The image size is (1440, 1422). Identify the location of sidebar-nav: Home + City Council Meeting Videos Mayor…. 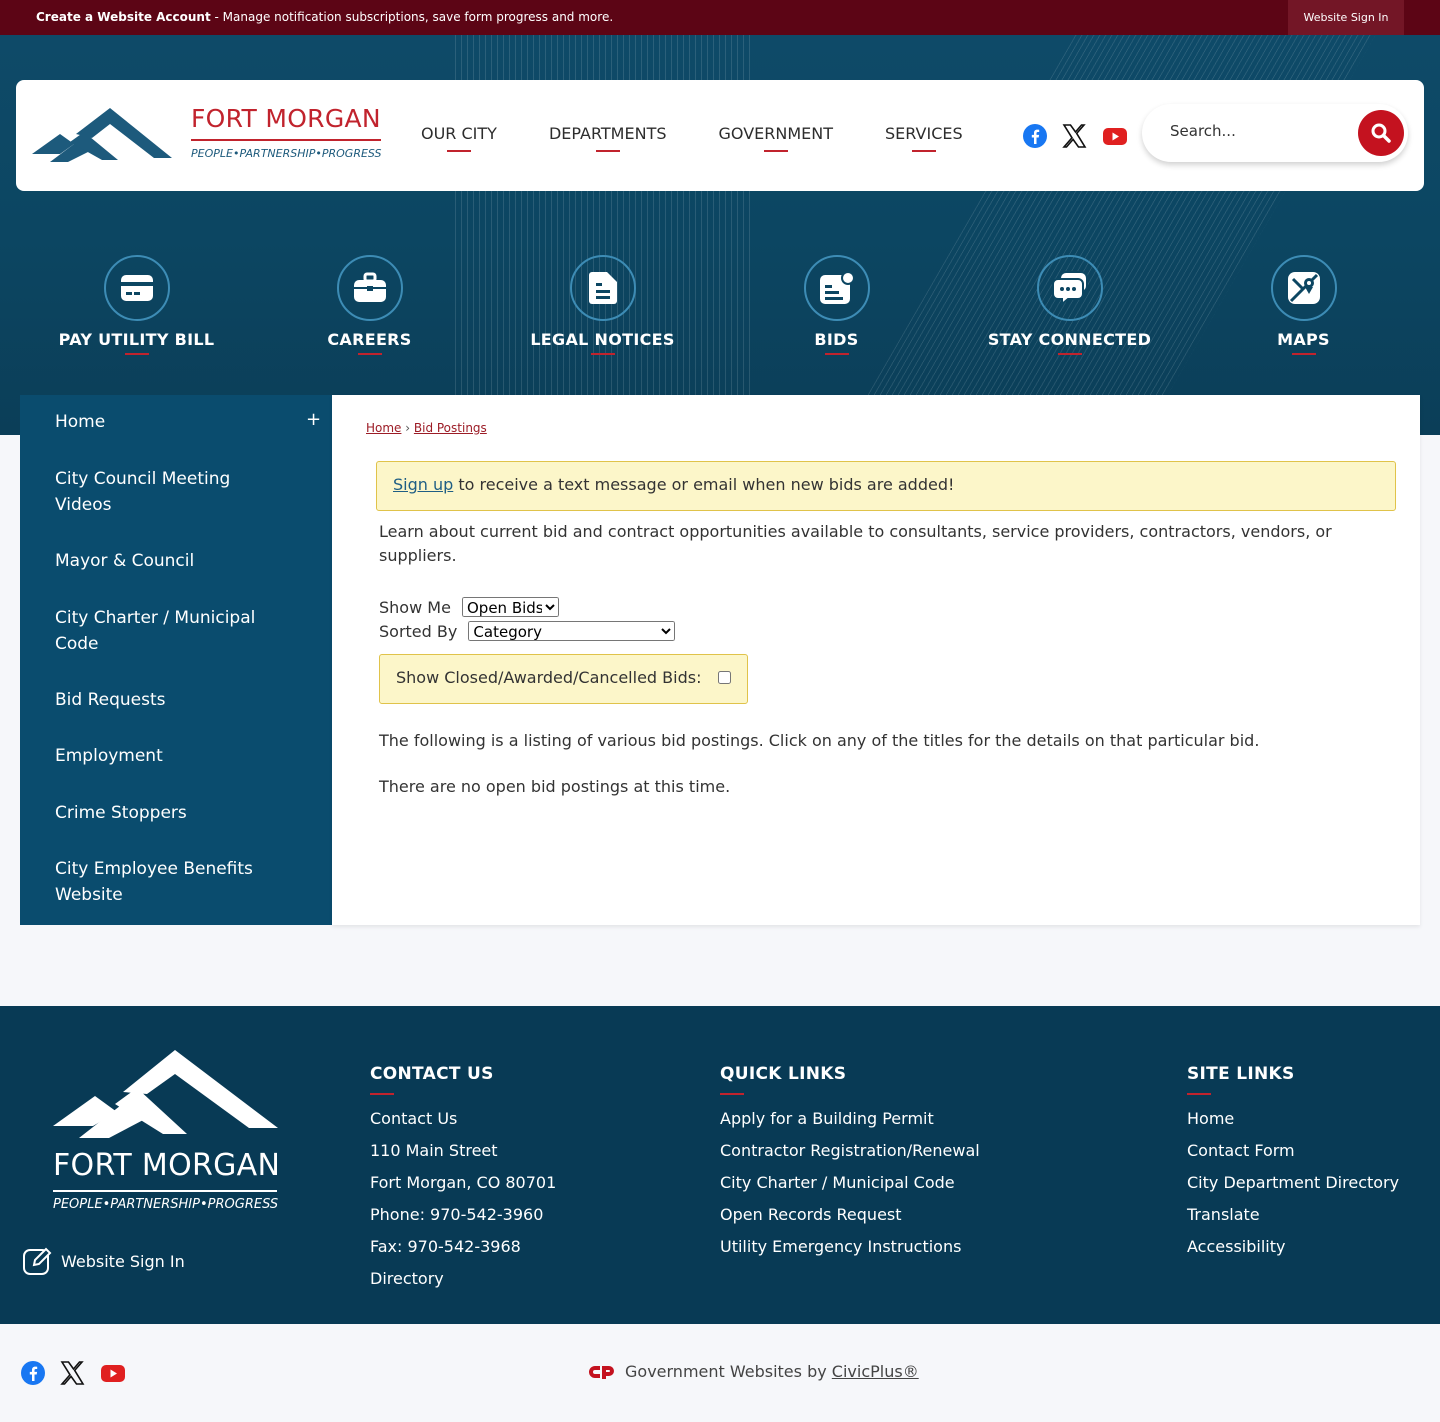
(176, 660).